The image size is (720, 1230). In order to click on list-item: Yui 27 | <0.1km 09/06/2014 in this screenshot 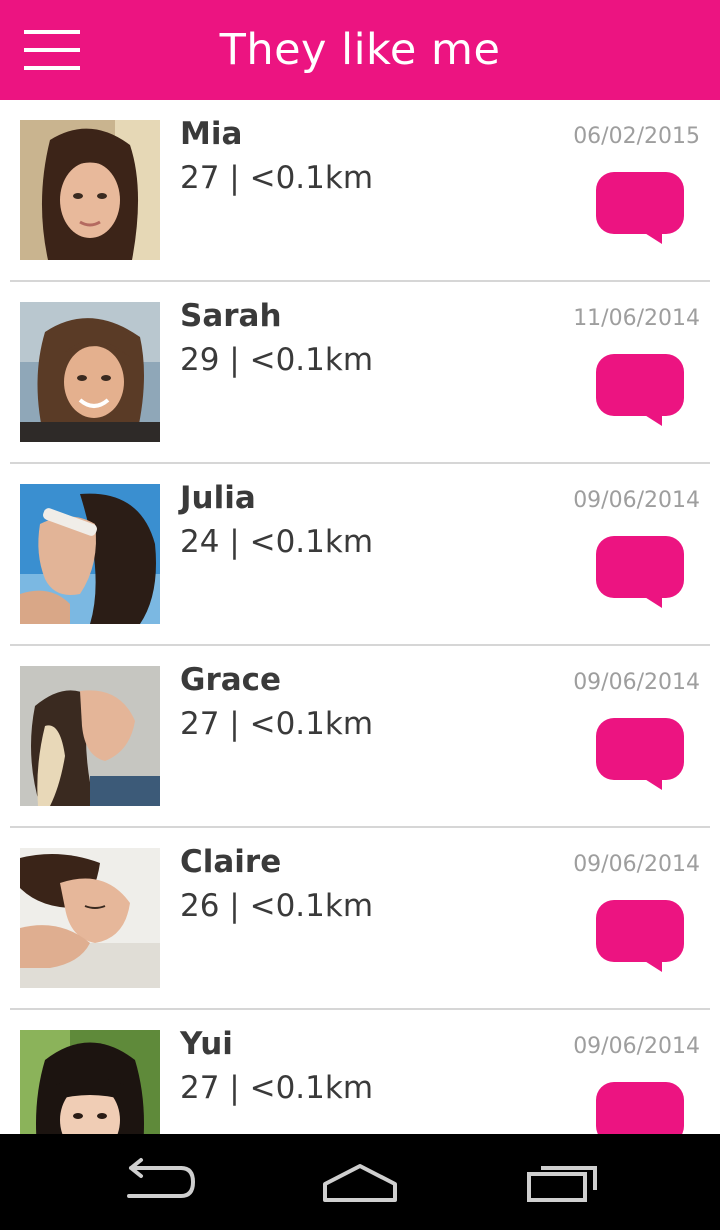, I will do `click(360, 1072)`.